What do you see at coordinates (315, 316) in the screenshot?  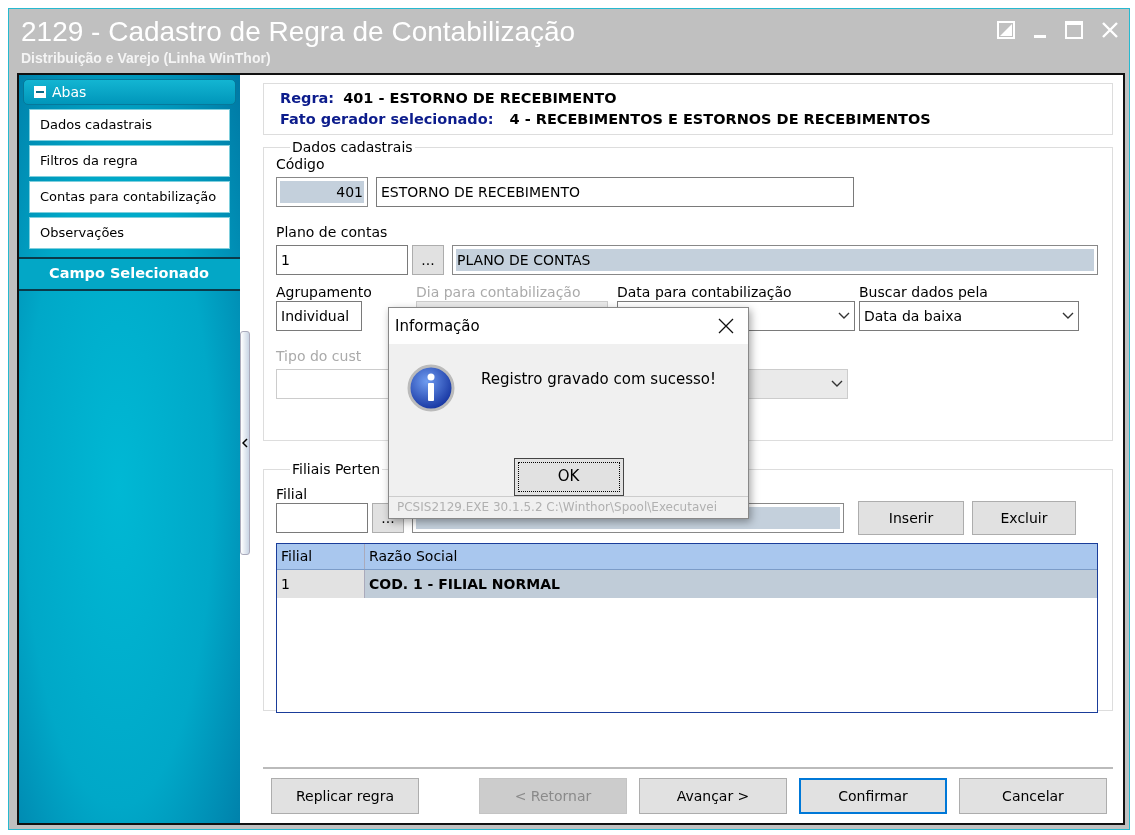 I see `dropdown-value: Individual` at bounding box center [315, 316].